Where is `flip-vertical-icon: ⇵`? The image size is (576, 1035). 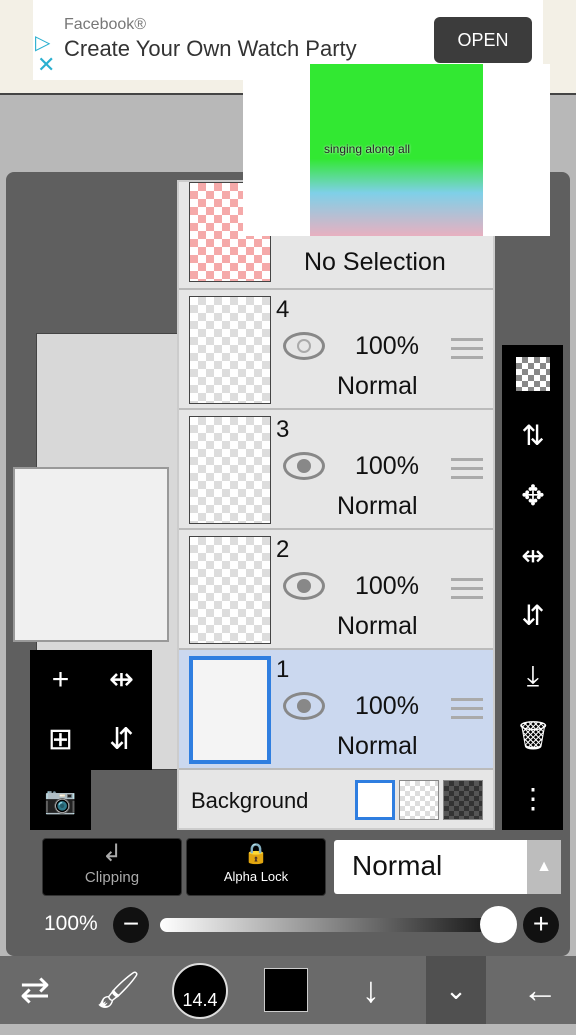 flip-vertical-icon: ⇵ is located at coordinates (533, 616).